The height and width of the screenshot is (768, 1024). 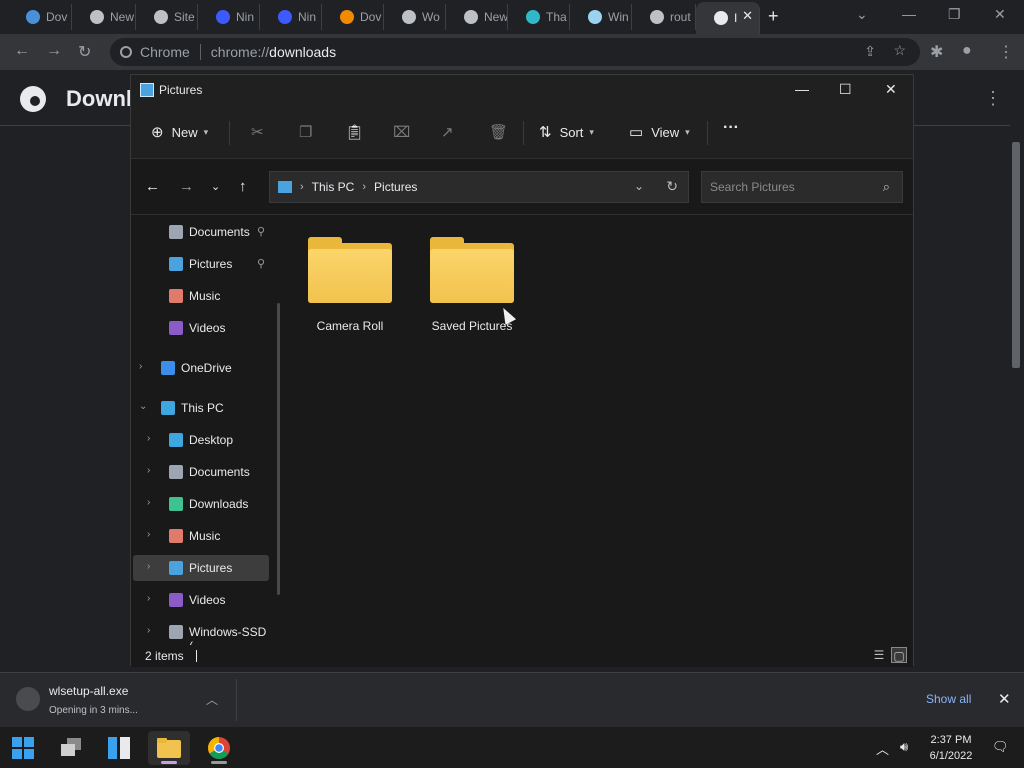 What do you see at coordinates (462, 288) in the screenshot?
I see `folder-item: Saved Pictures` at bounding box center [462, 288].